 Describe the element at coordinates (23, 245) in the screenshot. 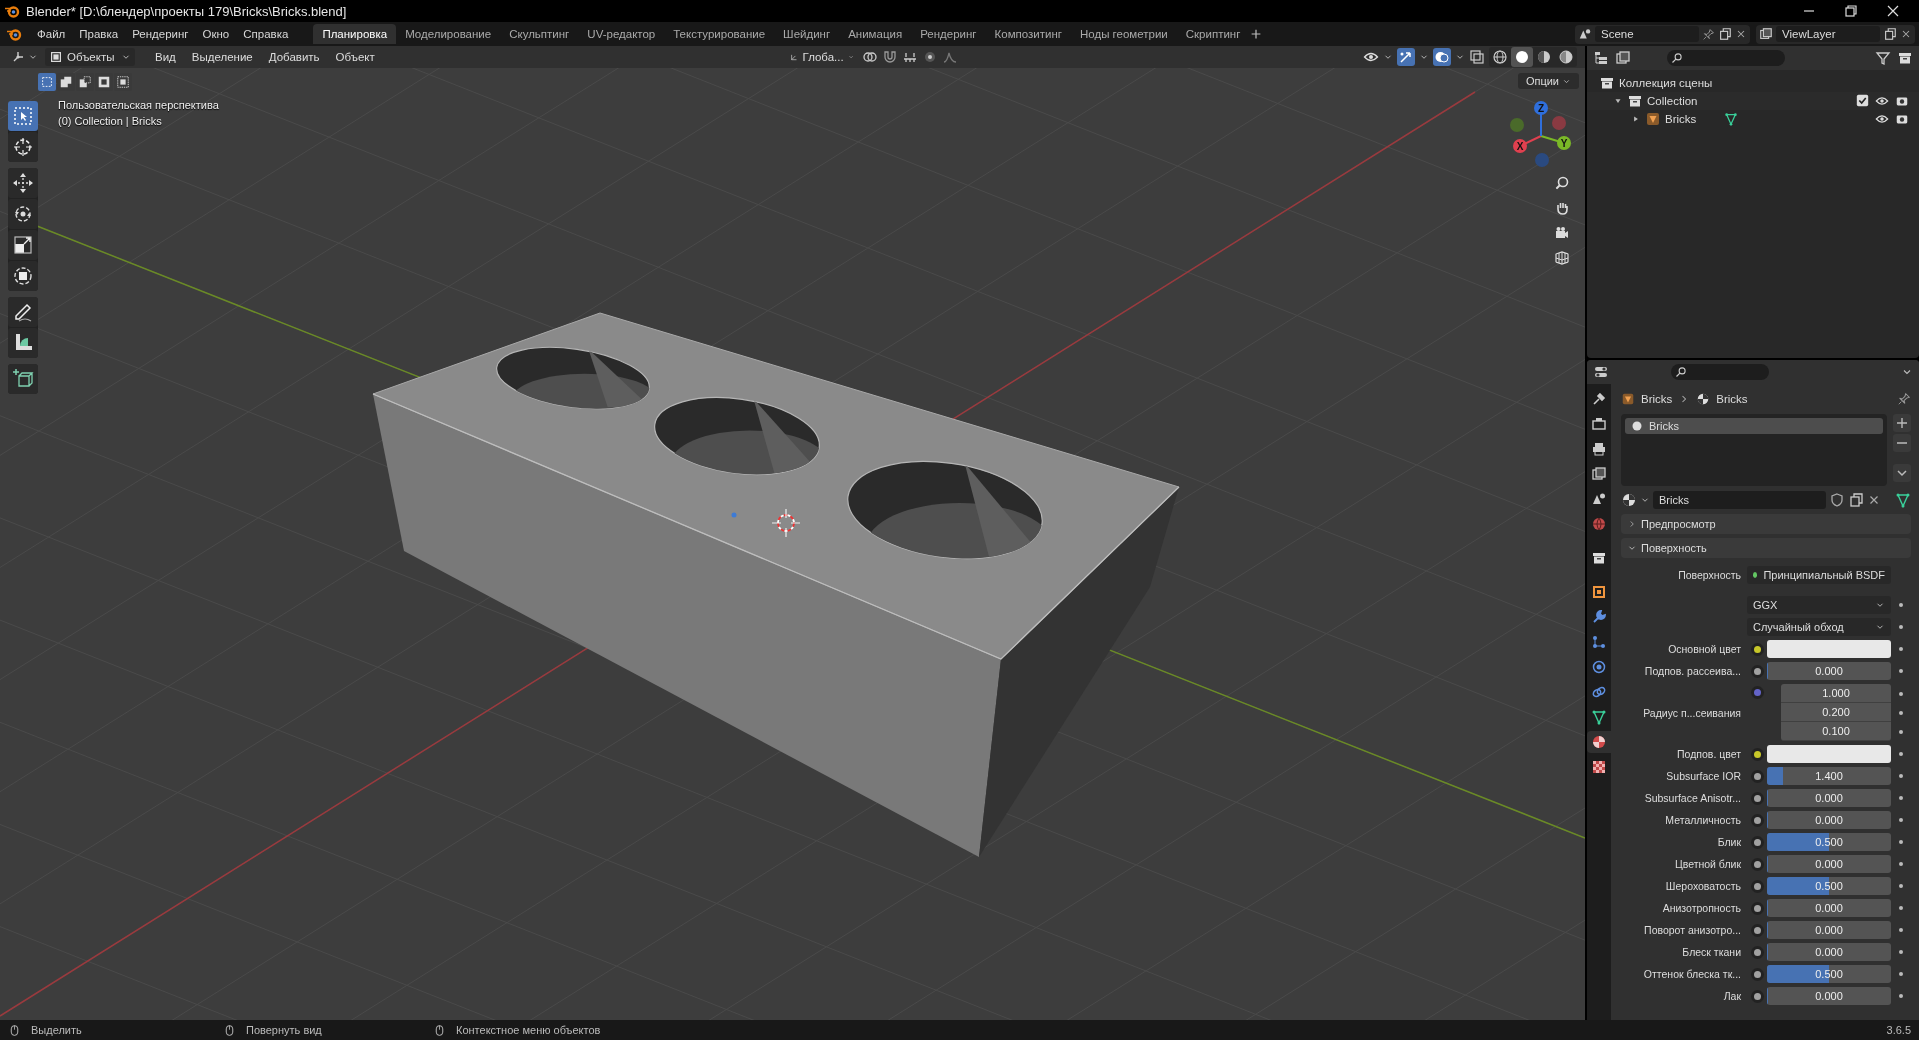

I see `scale-icon` at that location.